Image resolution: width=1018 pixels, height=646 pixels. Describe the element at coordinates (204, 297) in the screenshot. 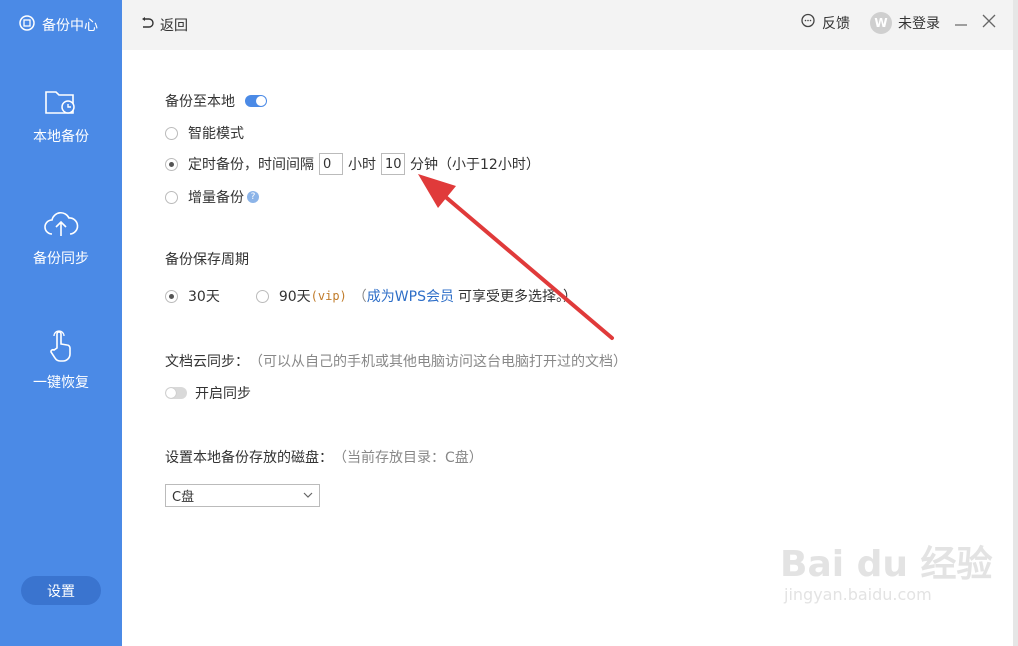

I see `retention-30-label: 30天` at that location.